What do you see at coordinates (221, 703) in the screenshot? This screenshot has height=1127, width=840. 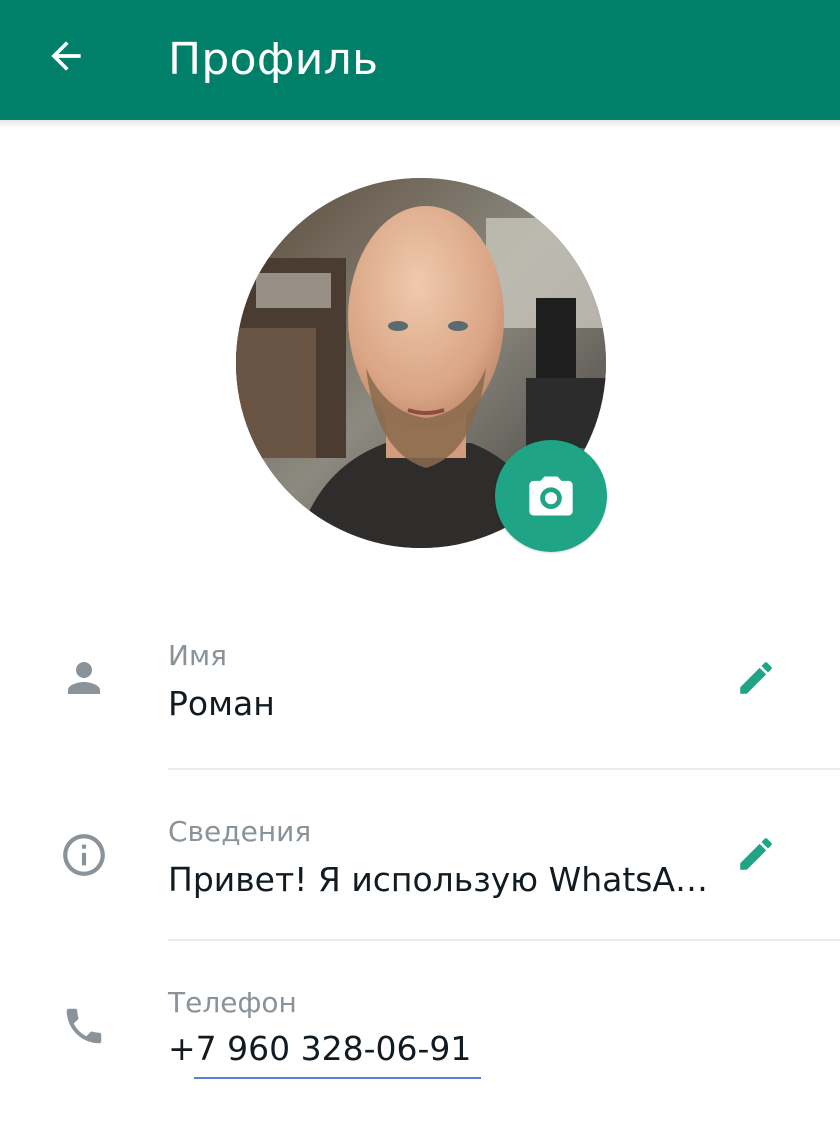 I see `name-value: Роман` at bounding box center [221, 703].